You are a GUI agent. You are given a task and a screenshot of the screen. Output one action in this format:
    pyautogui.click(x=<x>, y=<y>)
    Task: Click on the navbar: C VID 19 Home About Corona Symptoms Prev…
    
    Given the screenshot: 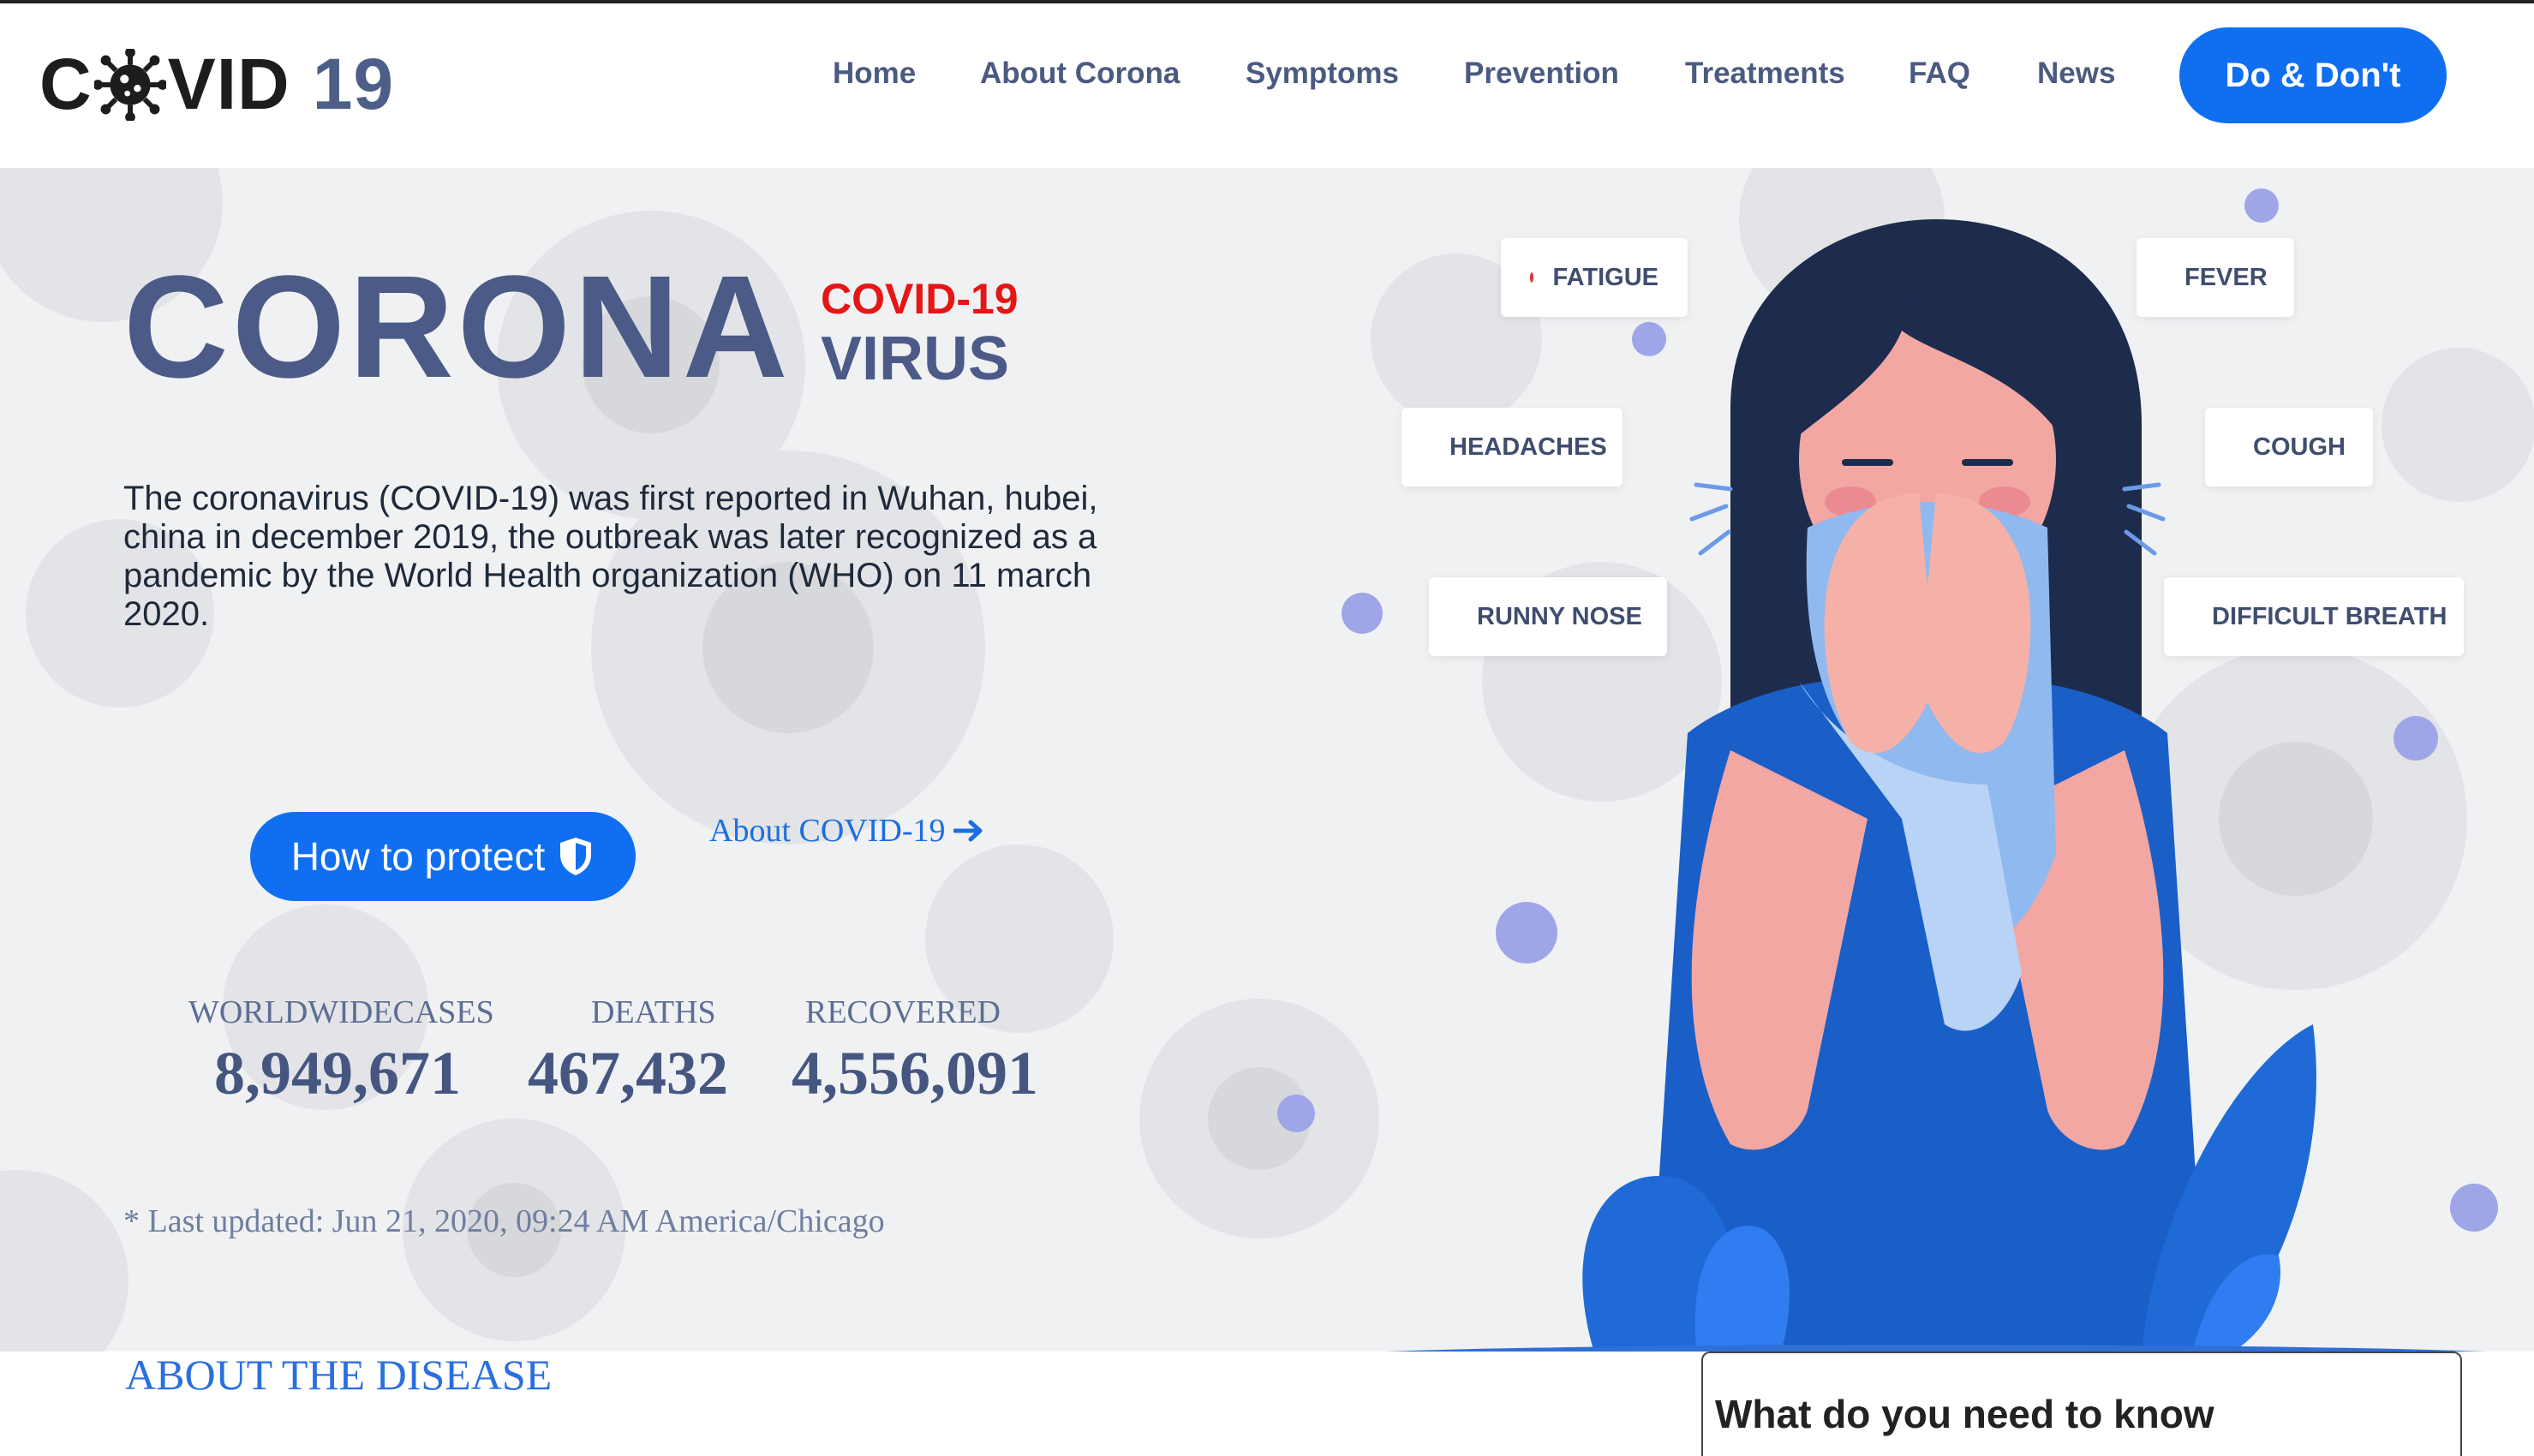 What is the action you would take?
    pyautogui.click(x=1267, y=86)
    